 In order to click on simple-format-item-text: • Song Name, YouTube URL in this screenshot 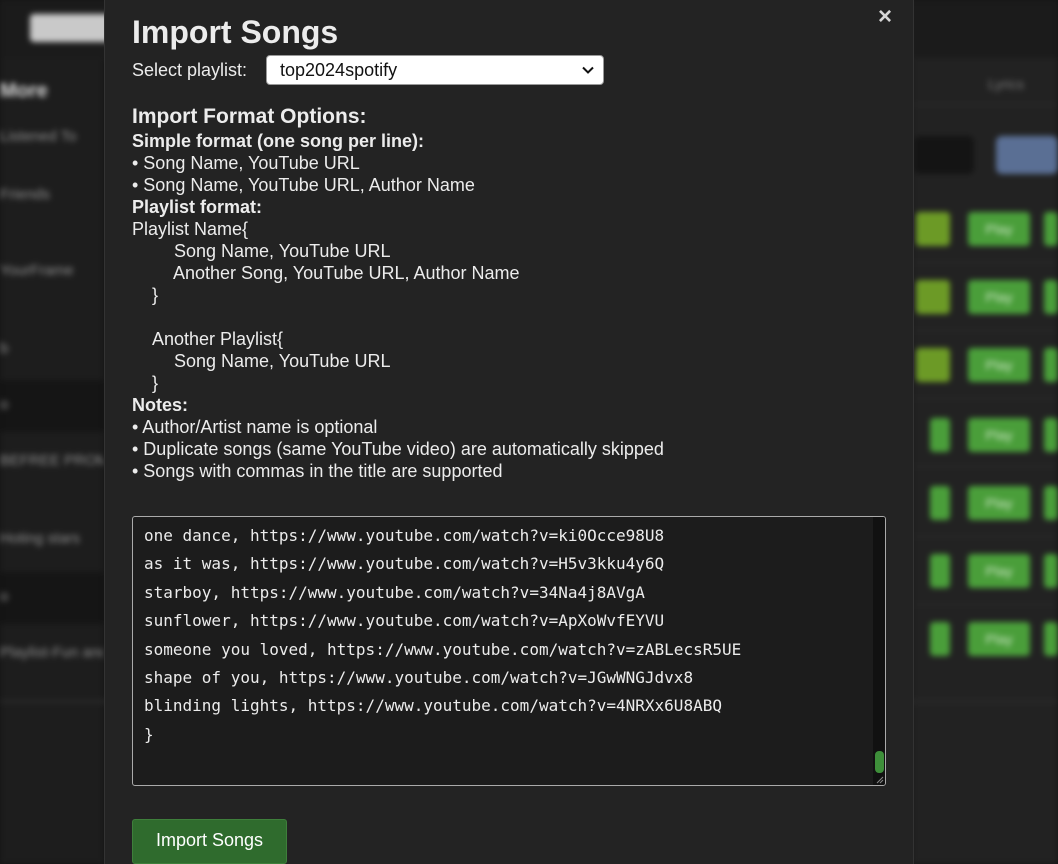, I will do `click(246, 163)`.